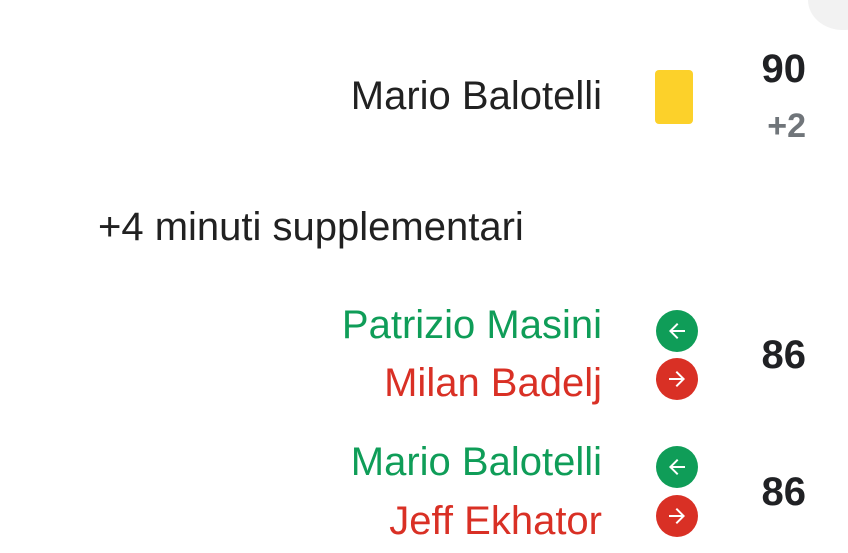 The width and height of the screenshot is (848, 553). What do you see at coordinates (493, 383) in the screenshot?
I see `sub-player-out: Milan Badelj` at bounding box center [493, 383].